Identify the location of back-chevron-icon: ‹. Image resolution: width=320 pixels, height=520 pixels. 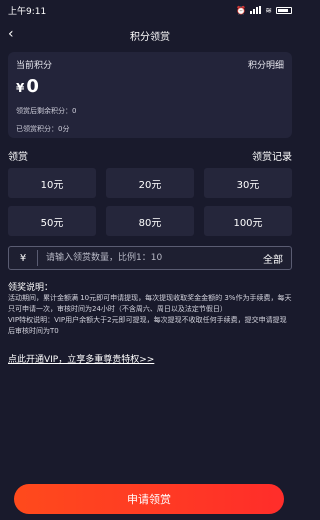
(11, 34).